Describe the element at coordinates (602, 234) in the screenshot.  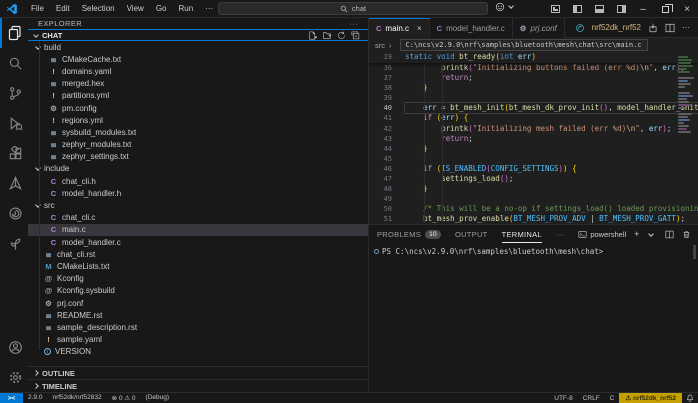
I see `shell-selector: powershell` at that location.